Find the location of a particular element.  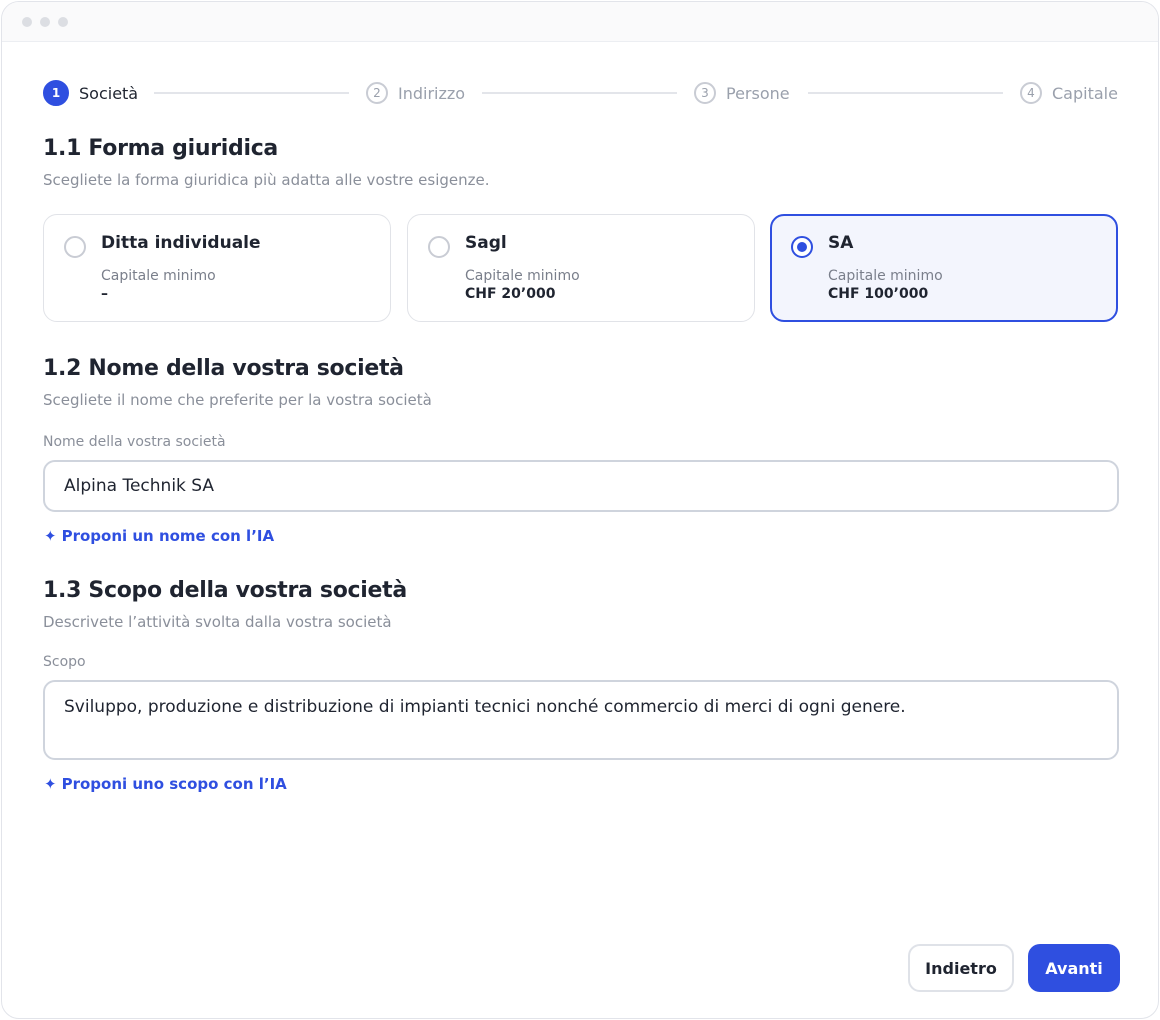

legal-form-option-sa: SA Capitale minimo CHF 100’000 is located at coordinates (944, 268).